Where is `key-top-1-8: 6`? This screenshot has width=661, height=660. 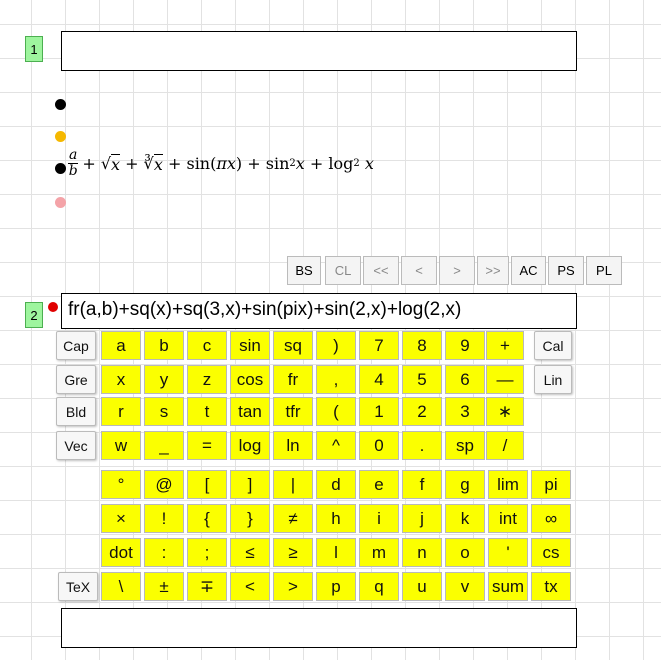 key-top-1-8: 6 is located at coordinates (465, 379).